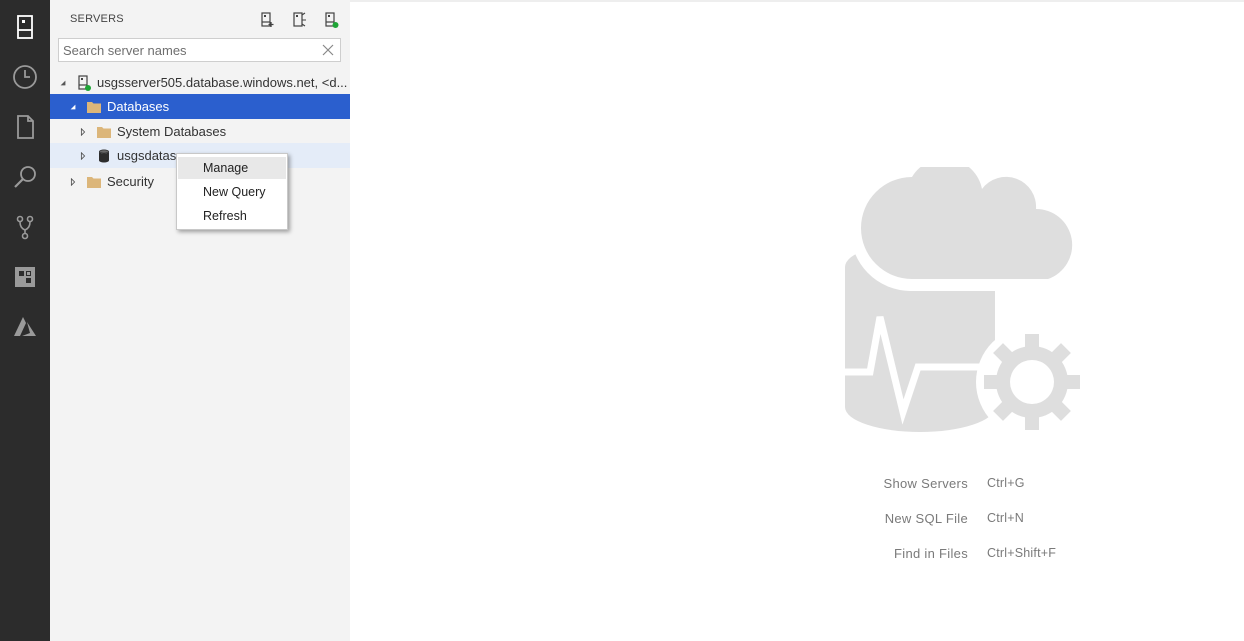 Image resolution: width=1244 pixels, height=641 pixels. Describe the element at coordinates (328, 50) in the screenshot. I see `clear-search-icon` at that location.